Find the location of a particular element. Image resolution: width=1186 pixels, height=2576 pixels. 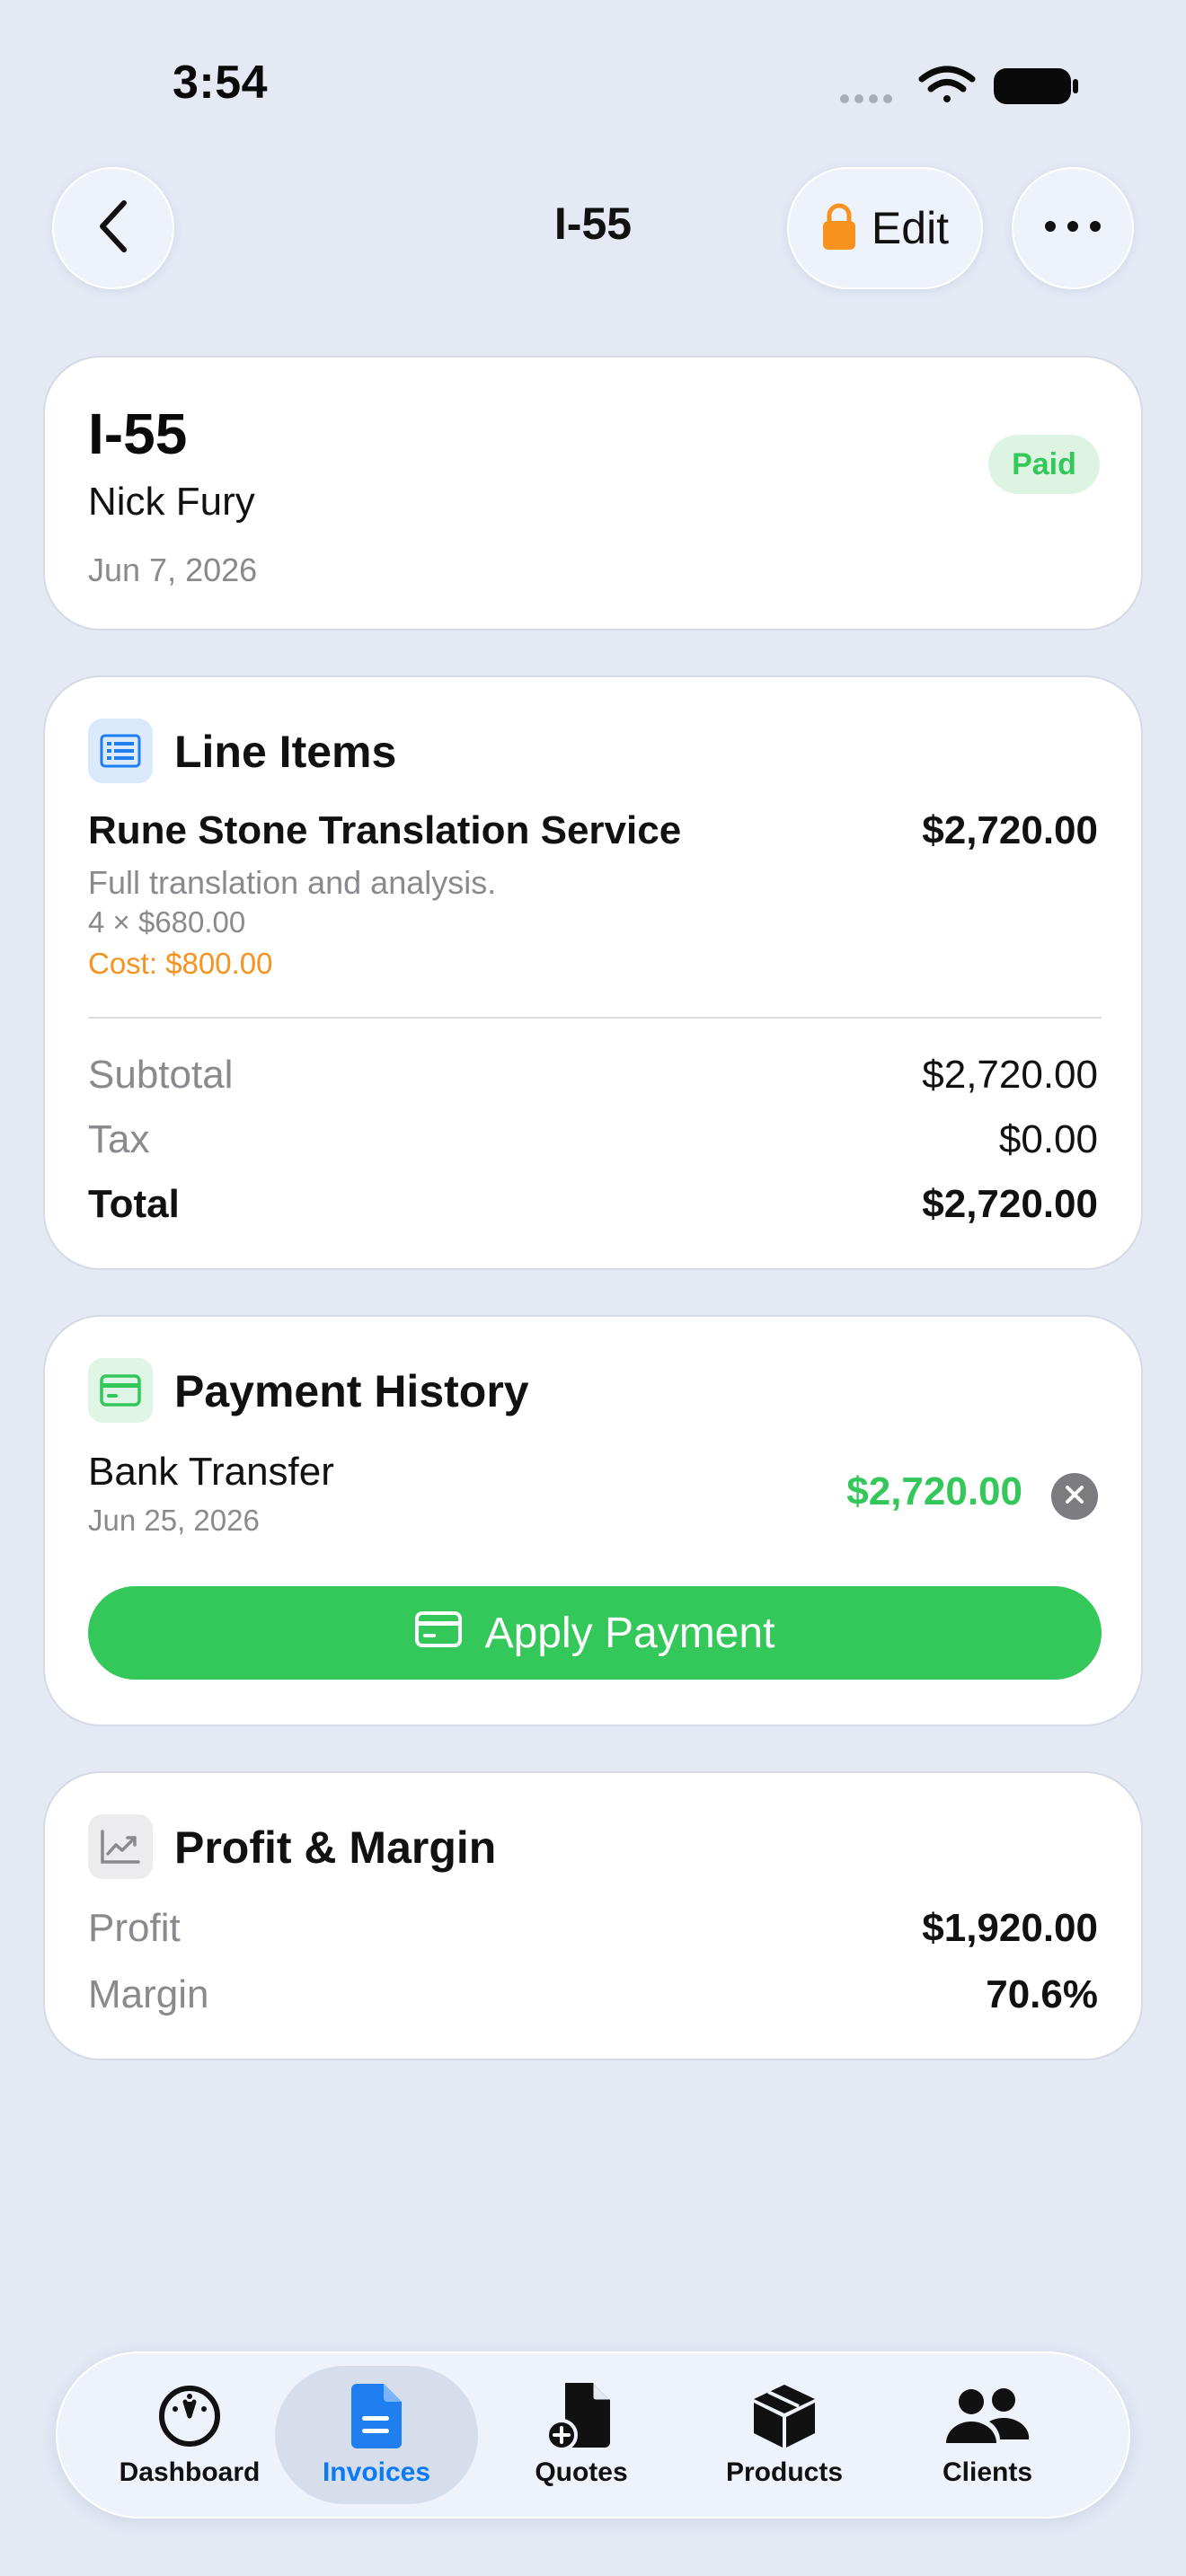

tab-label: Quotes is located at coordinates (581, 2472).